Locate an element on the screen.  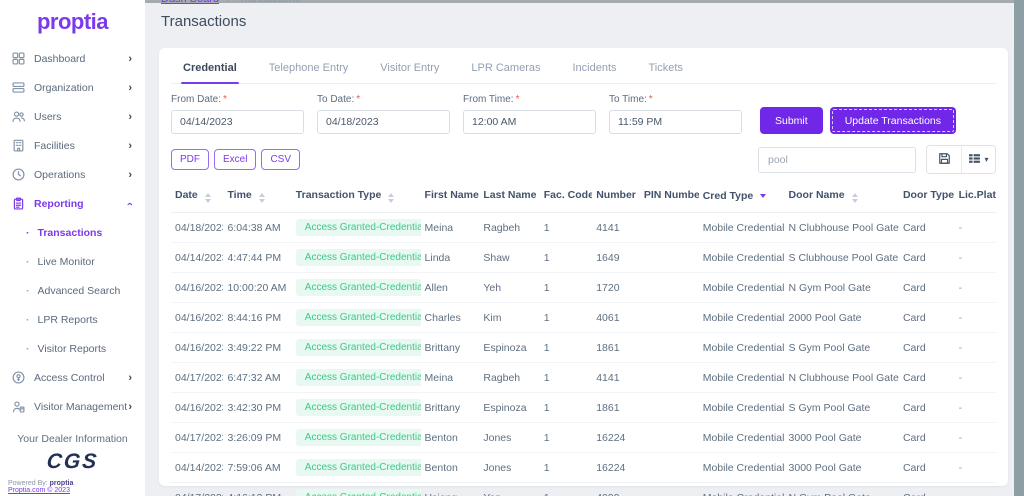
column-header-last-name: Last Name is located at coordinates (509, 198).